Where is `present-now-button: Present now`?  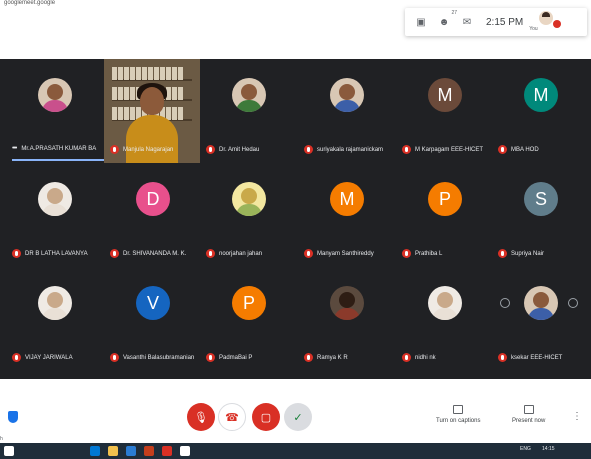
present-now-button: Present now is located at coordinates (528, 414).